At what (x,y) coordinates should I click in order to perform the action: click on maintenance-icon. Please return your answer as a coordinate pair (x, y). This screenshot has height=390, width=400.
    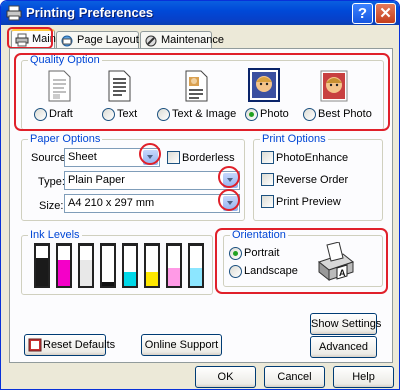
    Looking at the image, I should click on (151, 41).